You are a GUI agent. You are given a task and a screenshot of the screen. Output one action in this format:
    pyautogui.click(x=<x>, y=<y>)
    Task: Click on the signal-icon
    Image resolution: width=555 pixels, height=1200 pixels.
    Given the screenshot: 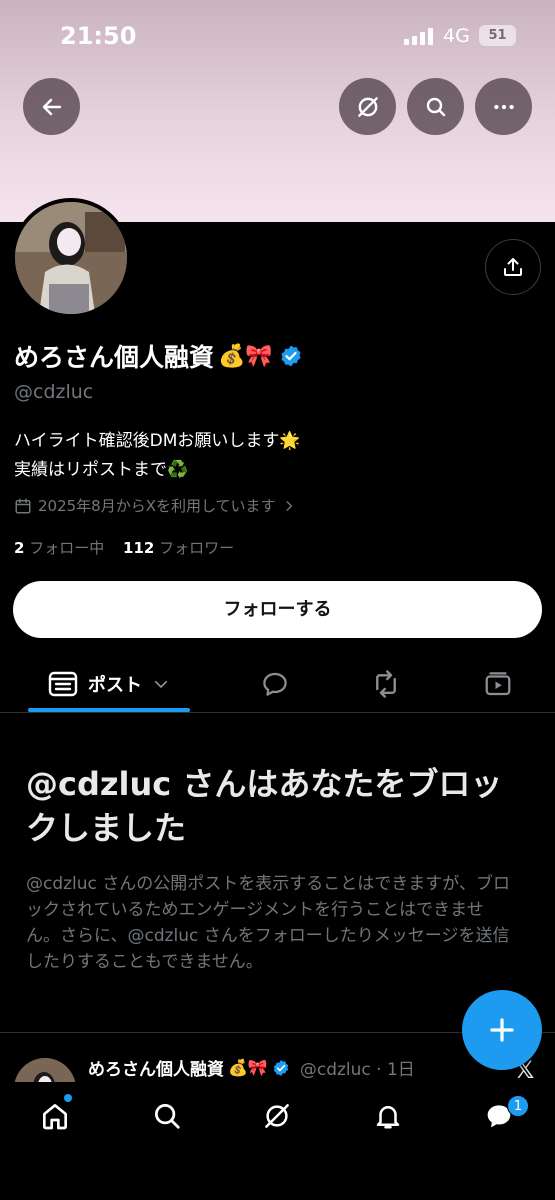 What is the action you would take?
    pyautogui.click(x=418, y=36)
    